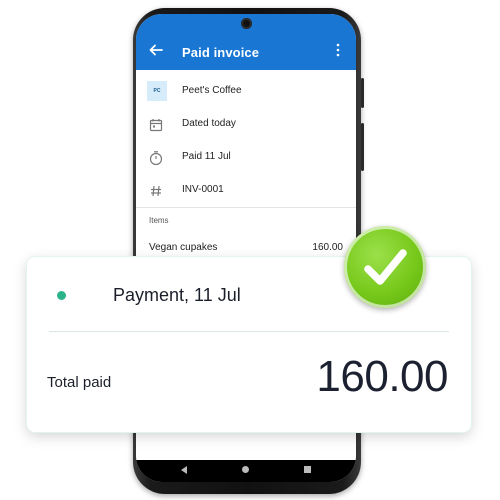 The height and width of the screenshot is (500, 500). What do you see at coordinates (246, 207) in the screenshot?
I see `section-divider` at bounding box center [246, 207].